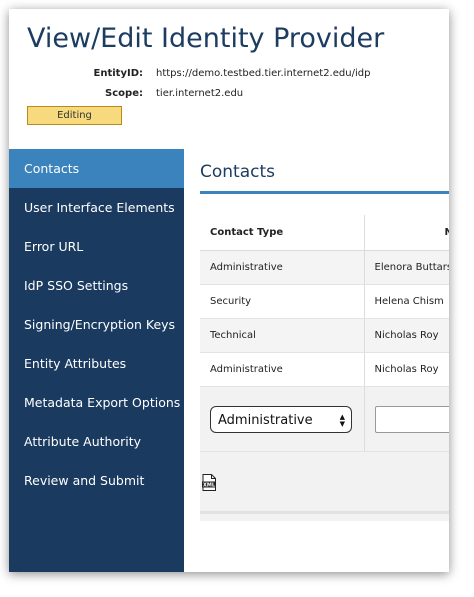 This screenshot has height=597, width=474. What do you see at coordinates (206, 38) in the screenshot?
I see `page-title: View/Edit Identity Provider` at bounding box center [206, 38].